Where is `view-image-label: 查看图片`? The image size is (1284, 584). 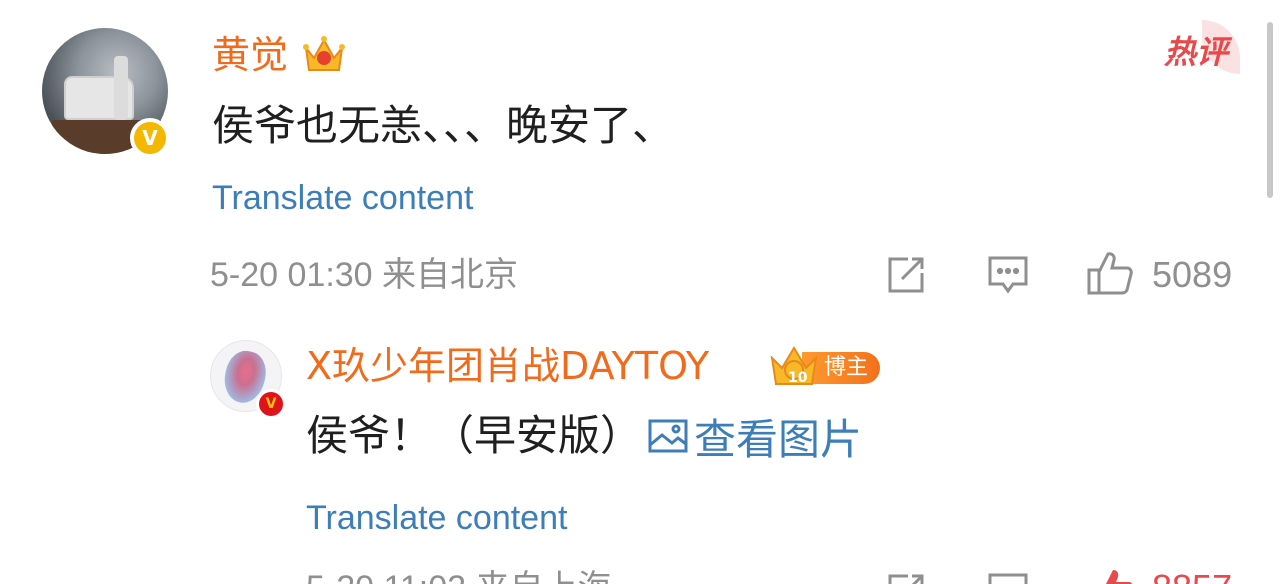 view-image-label: 查看图片 is located at coordinates (778, 439).